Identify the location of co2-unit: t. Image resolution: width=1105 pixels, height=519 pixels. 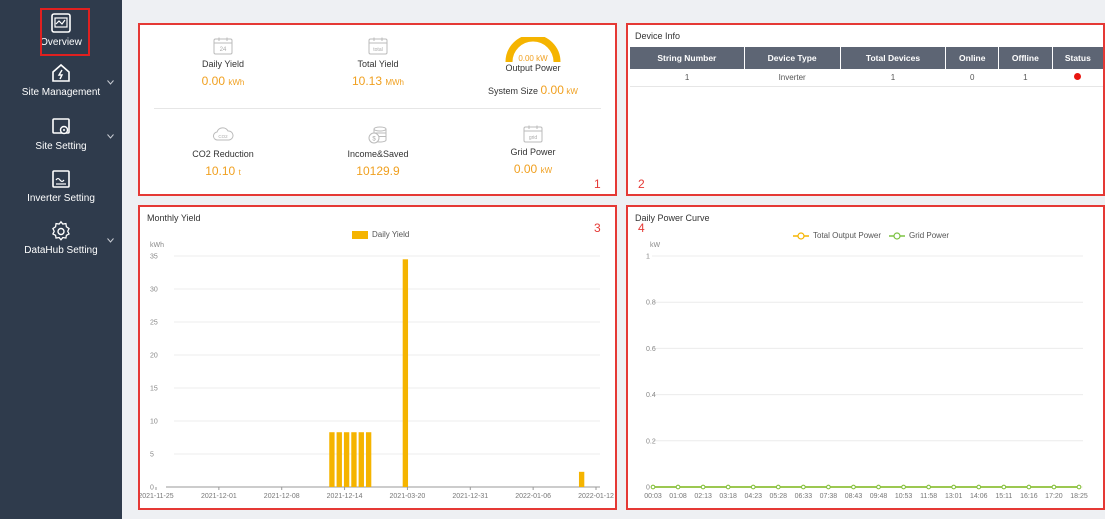
(239, 172).